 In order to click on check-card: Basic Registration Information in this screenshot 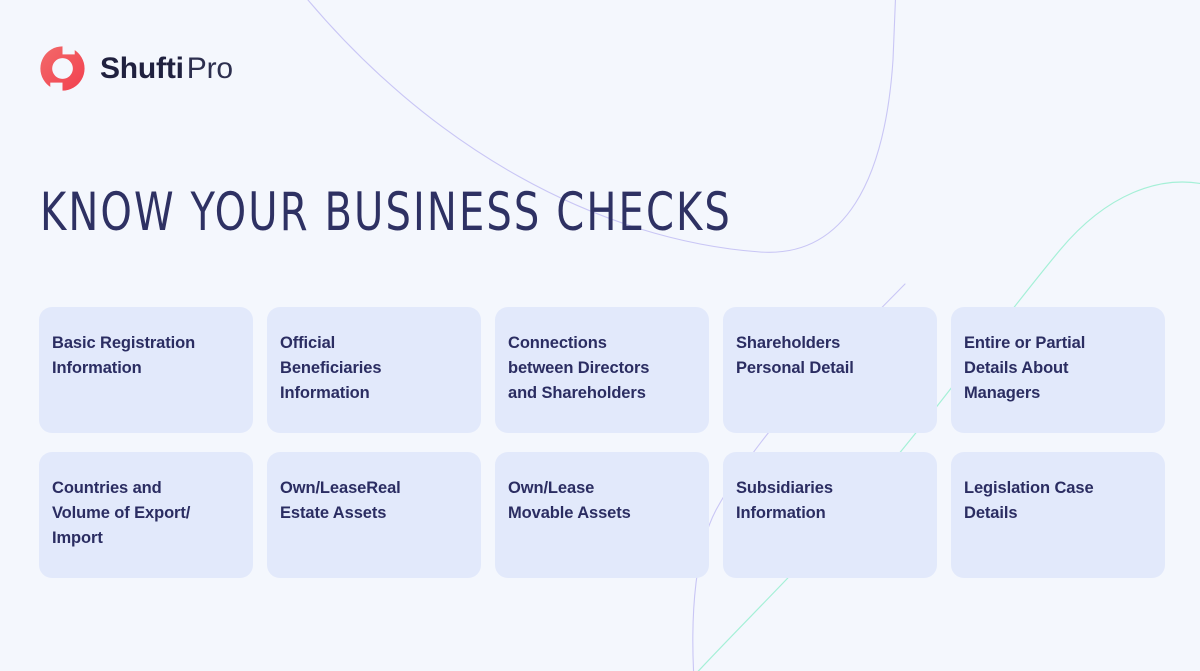, I will do `click(146, 370)`.